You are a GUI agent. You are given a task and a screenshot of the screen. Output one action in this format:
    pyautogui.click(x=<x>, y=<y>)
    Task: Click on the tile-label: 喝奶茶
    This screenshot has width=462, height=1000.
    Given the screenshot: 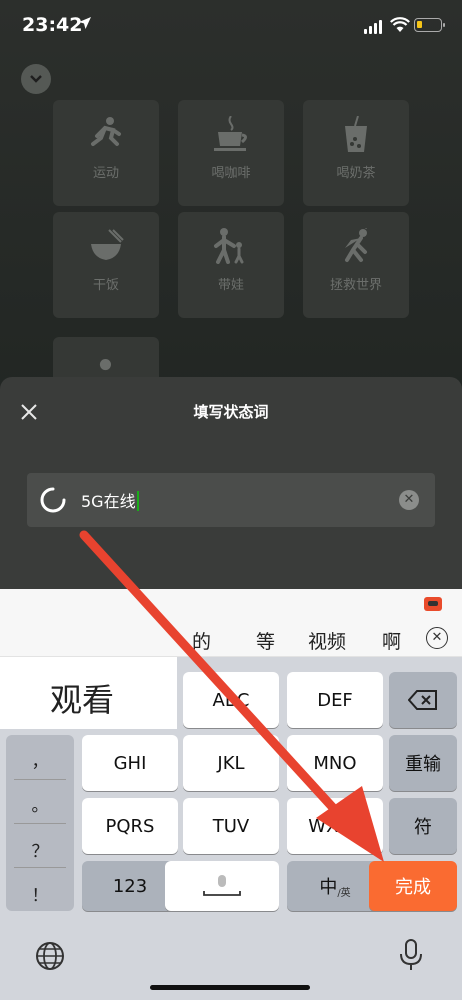 What is the action you would take?
    pyautogui.click(x=356, y=173)
    